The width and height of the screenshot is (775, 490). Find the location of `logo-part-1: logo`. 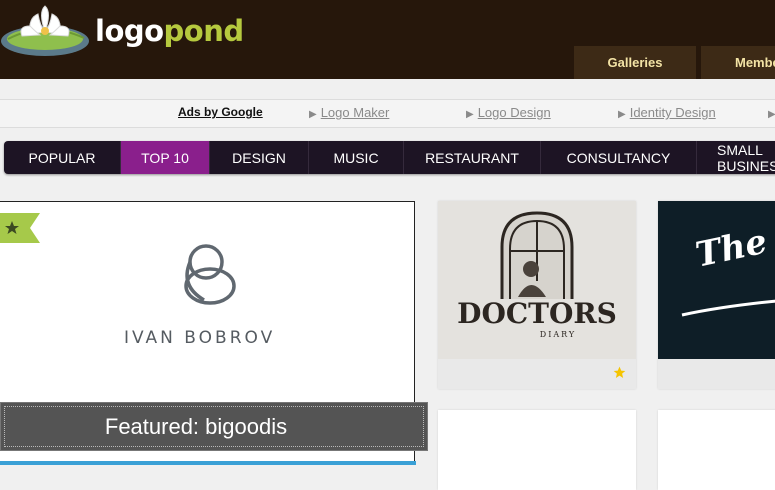

logo-part-1: logo is located at coordinates (129, 31).